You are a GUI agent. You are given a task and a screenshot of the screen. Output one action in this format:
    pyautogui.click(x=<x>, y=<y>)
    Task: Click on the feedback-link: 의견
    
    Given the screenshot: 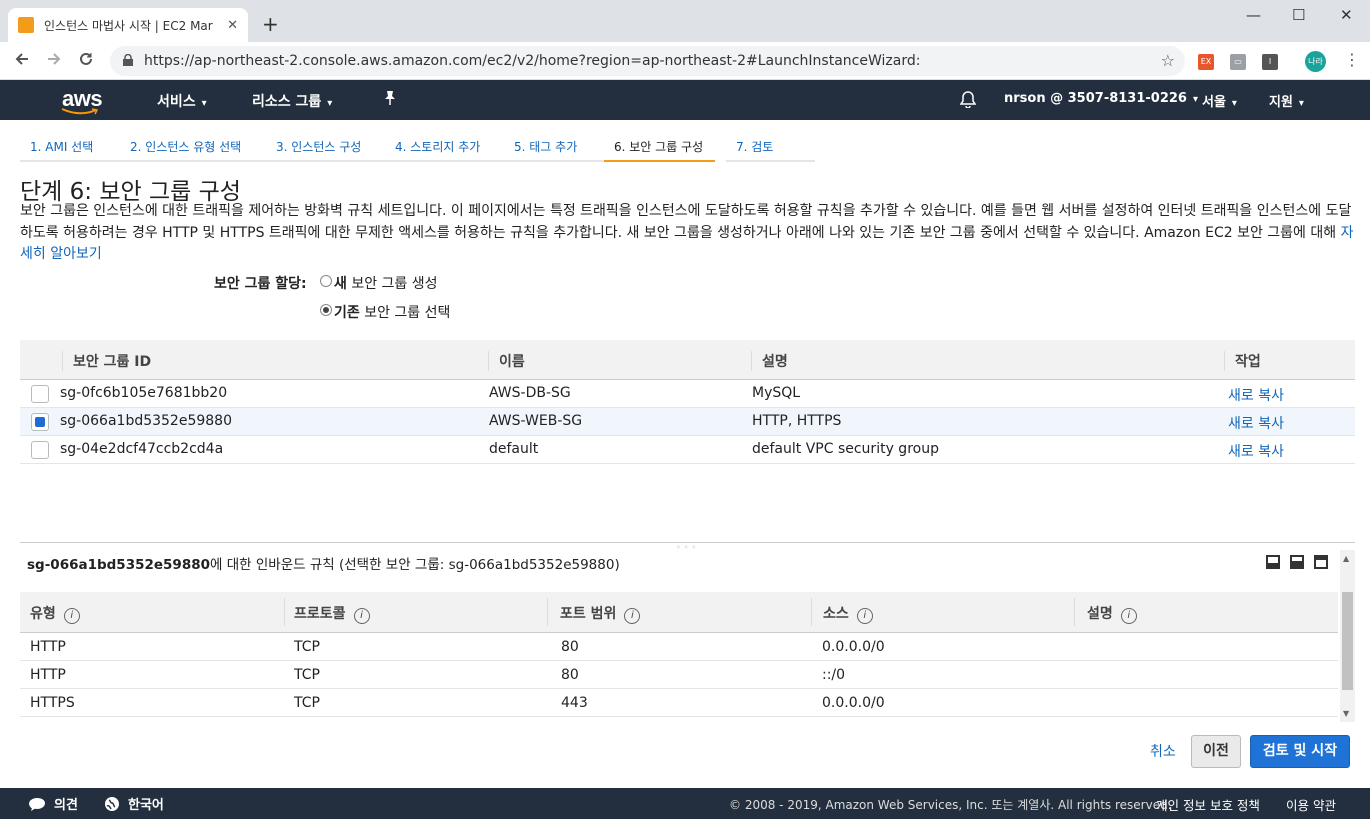 What is the action you would take?
    pyautogui.click(x=53, y=803)
    